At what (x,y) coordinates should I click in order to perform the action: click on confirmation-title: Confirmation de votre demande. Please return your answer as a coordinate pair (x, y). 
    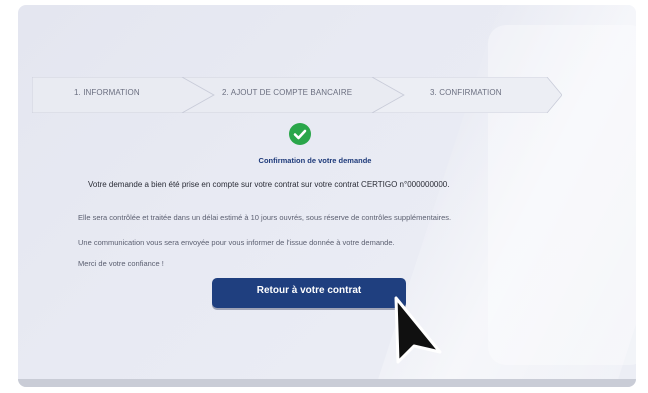
    Looking at the image, I should click on (315, 160).